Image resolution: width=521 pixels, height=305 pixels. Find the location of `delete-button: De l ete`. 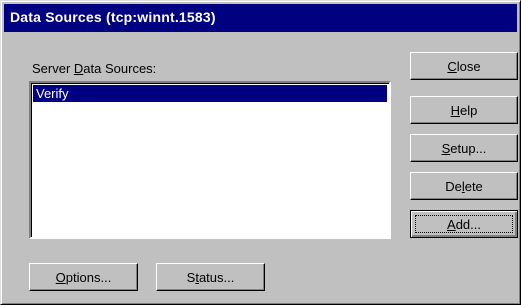

delete-button: De l ete is located at coordinates (464, 186).